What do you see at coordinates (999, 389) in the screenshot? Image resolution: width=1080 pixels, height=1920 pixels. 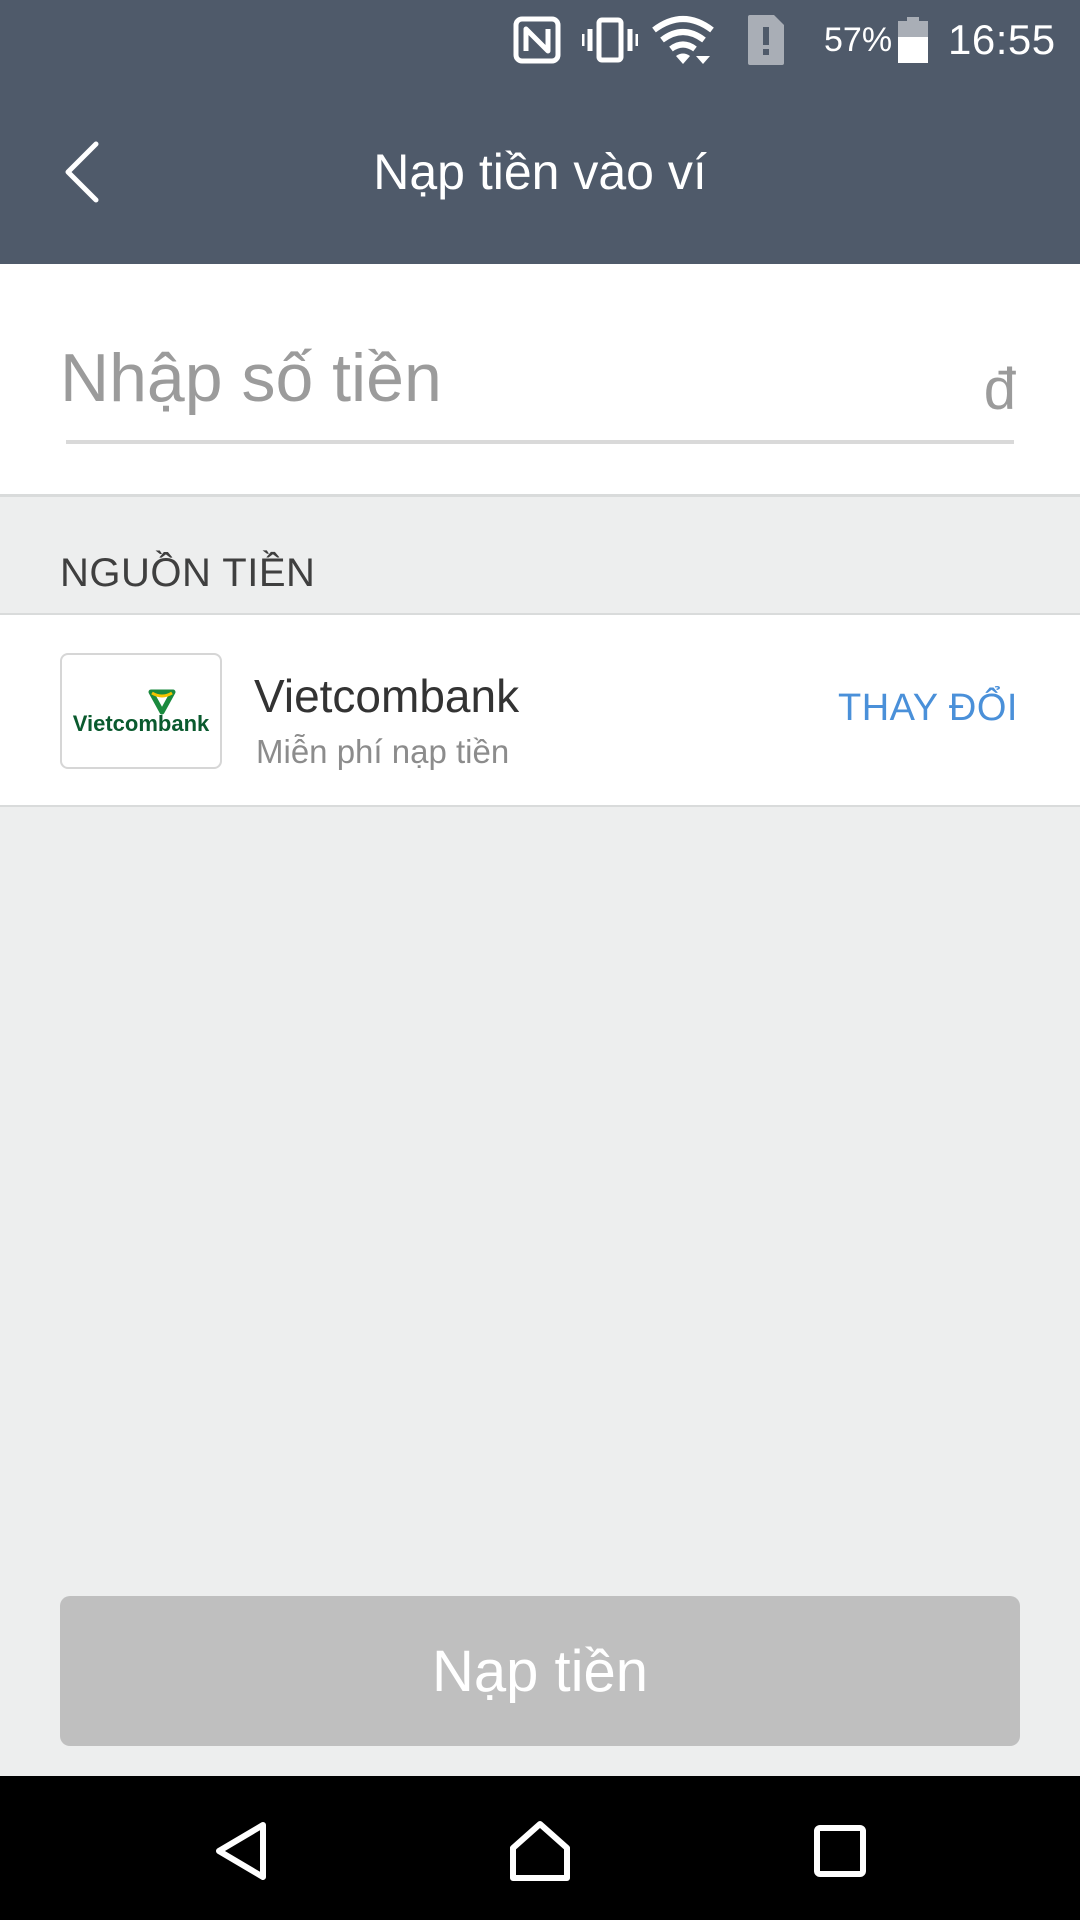 I see `currency-symbol: đ` at bounding box center [999, 389].